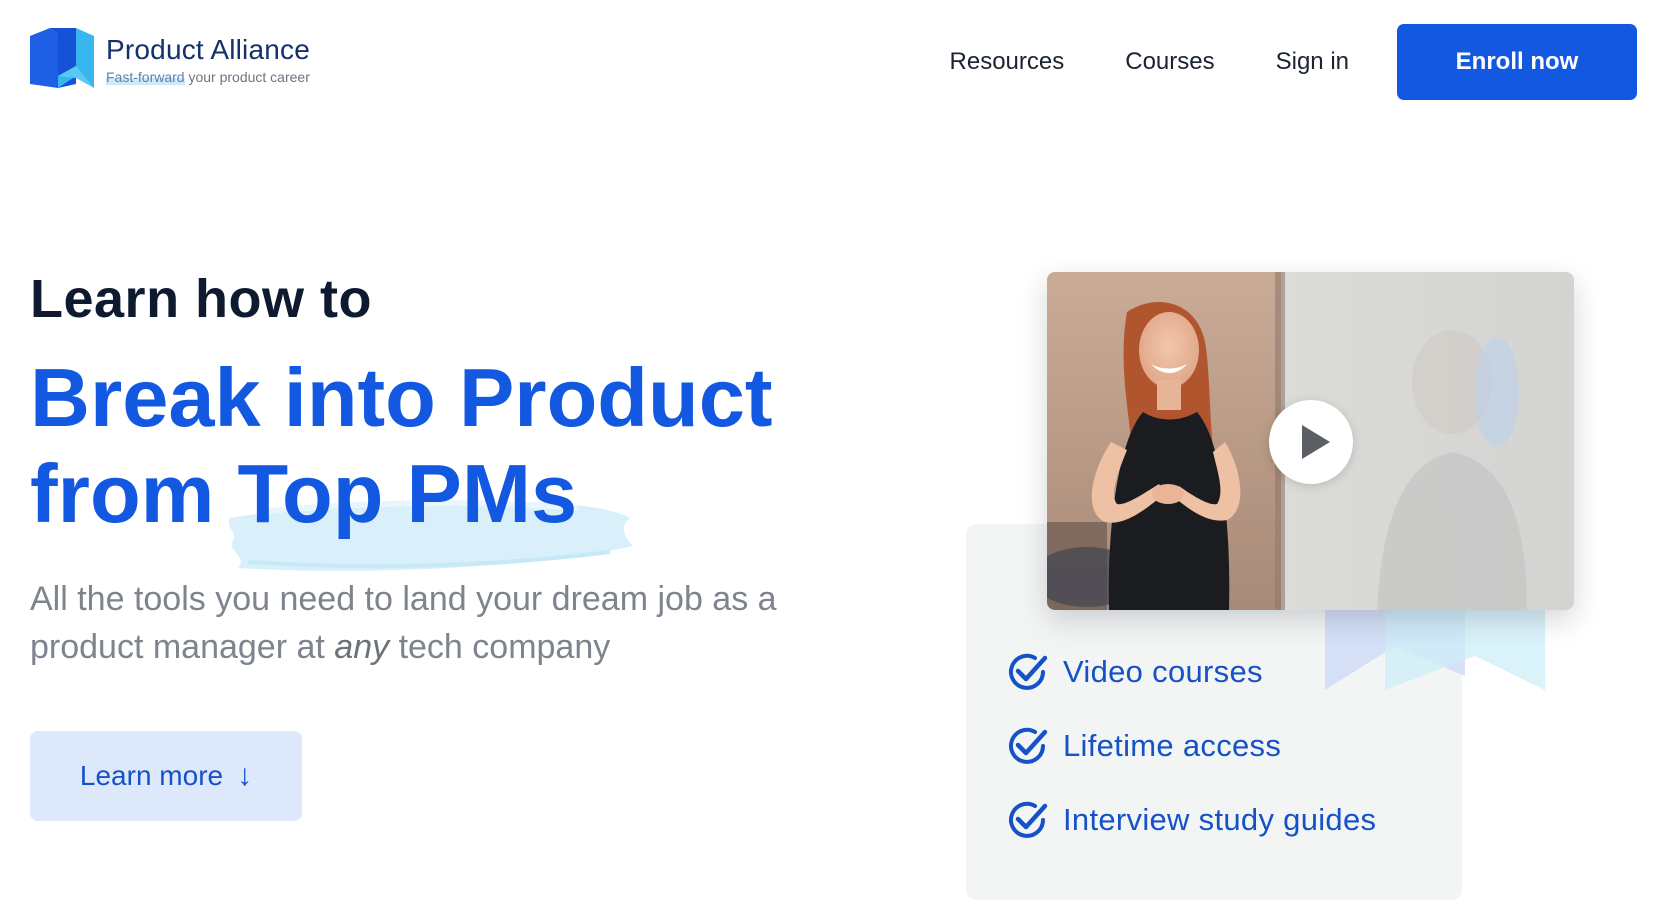 This screenshot has height=924, width=1653. Describe the element at coordinates (247, 77) in the screenshot. I see `brand-tagline-rest: your product career` at that location.